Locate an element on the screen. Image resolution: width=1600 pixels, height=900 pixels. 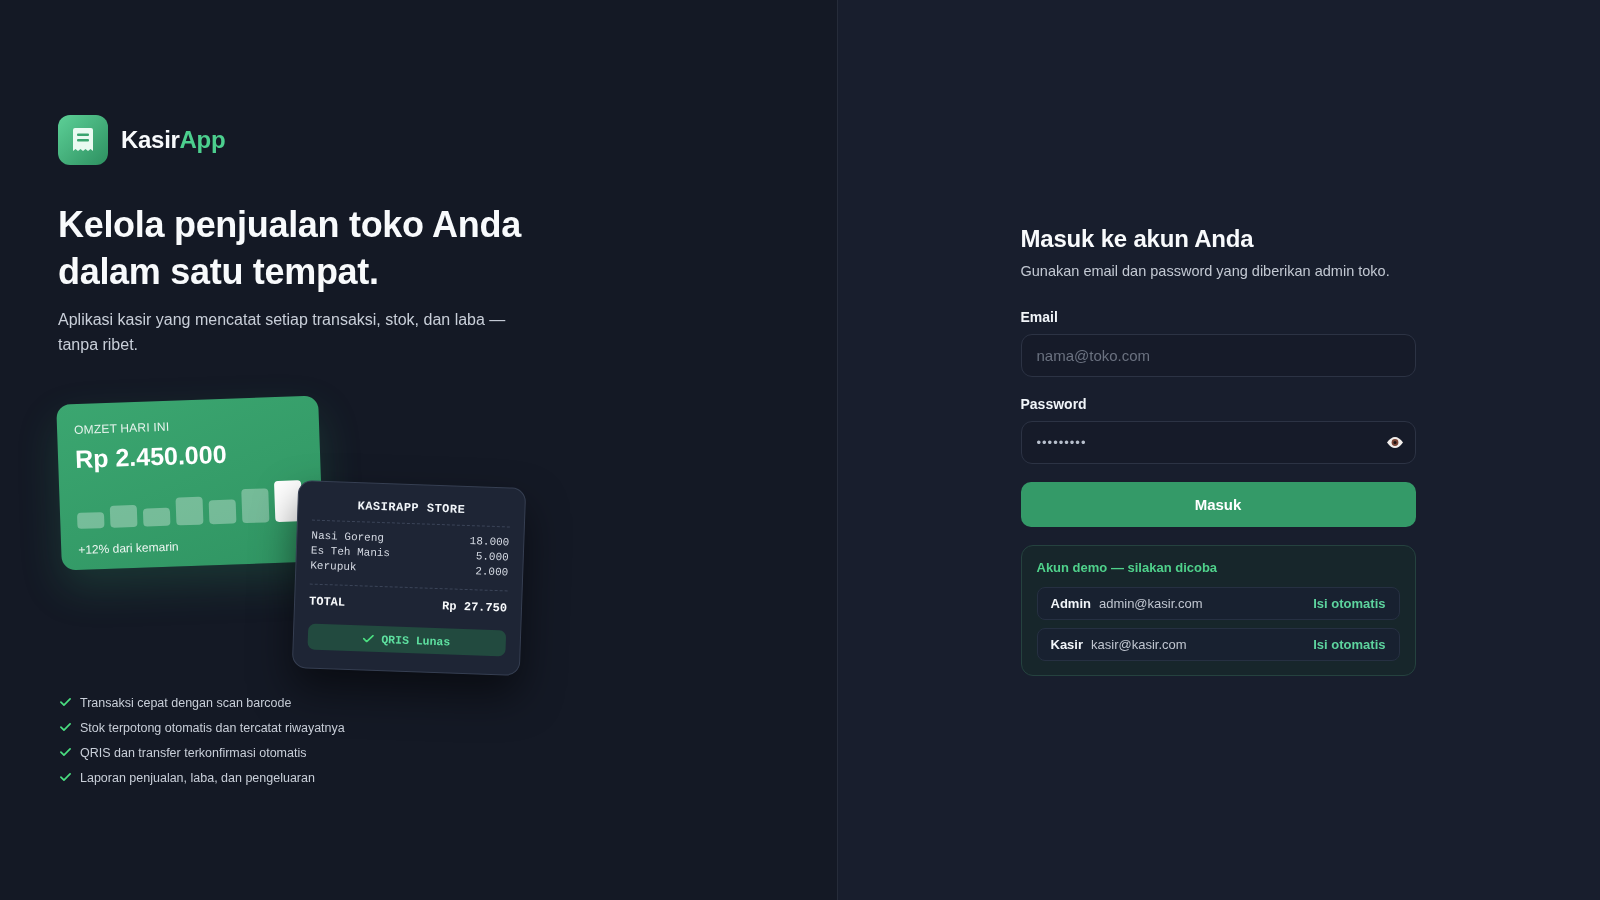
receipt-logo-icon is located at coordinates (83, 140).